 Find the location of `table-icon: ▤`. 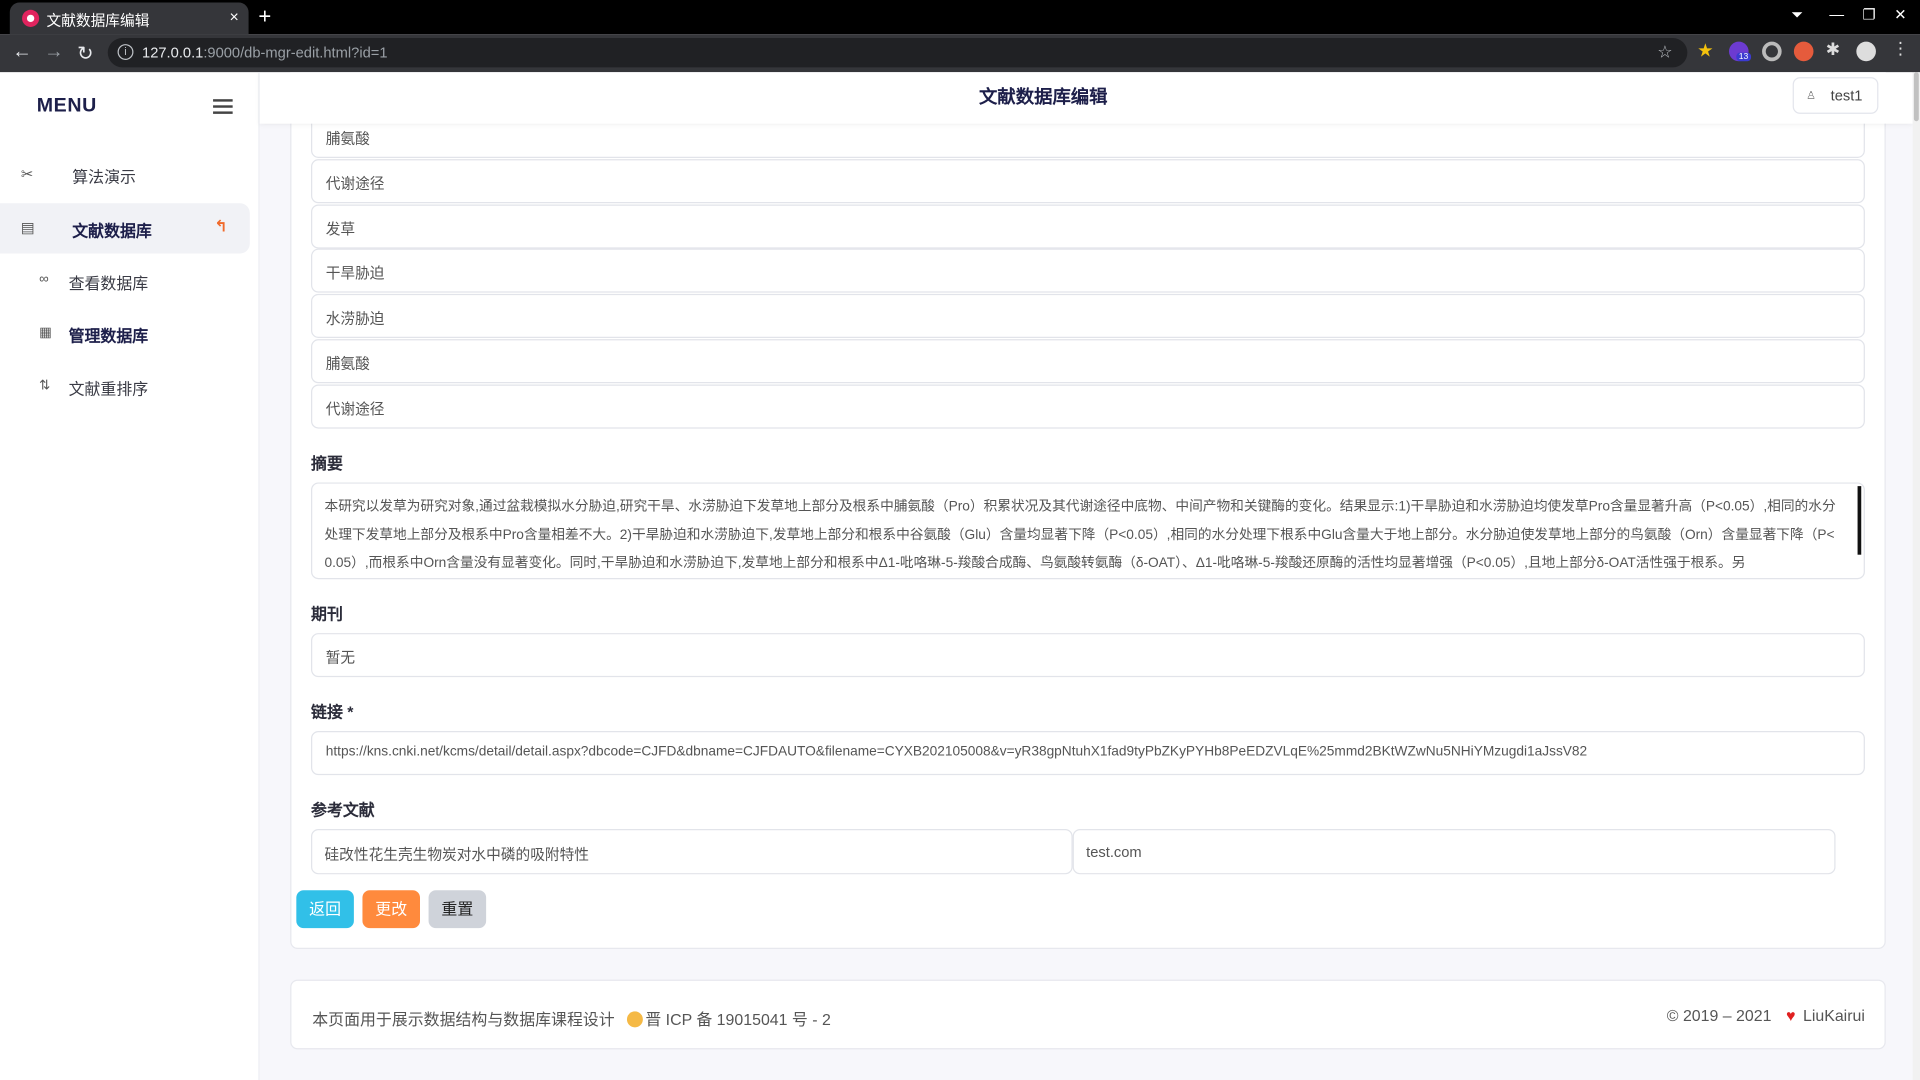

table-icon: ▤ is located at coordinates (27, 228).